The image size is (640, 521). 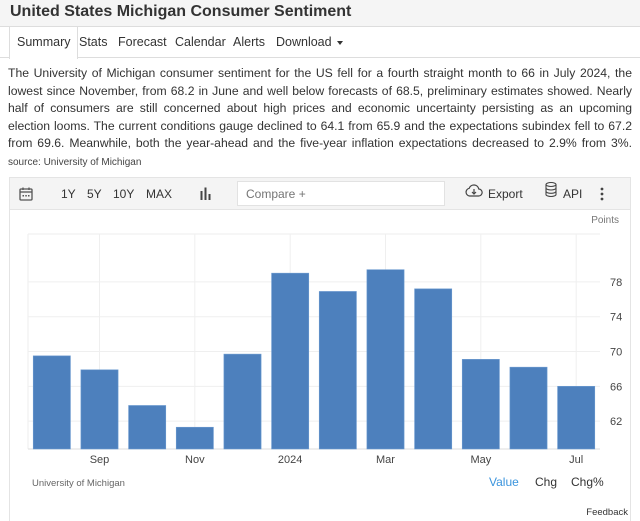 What do you see at coordinates (242, 401) in the screenshot?
I see `bar-dec-2023` at bounding box center [242, 401].